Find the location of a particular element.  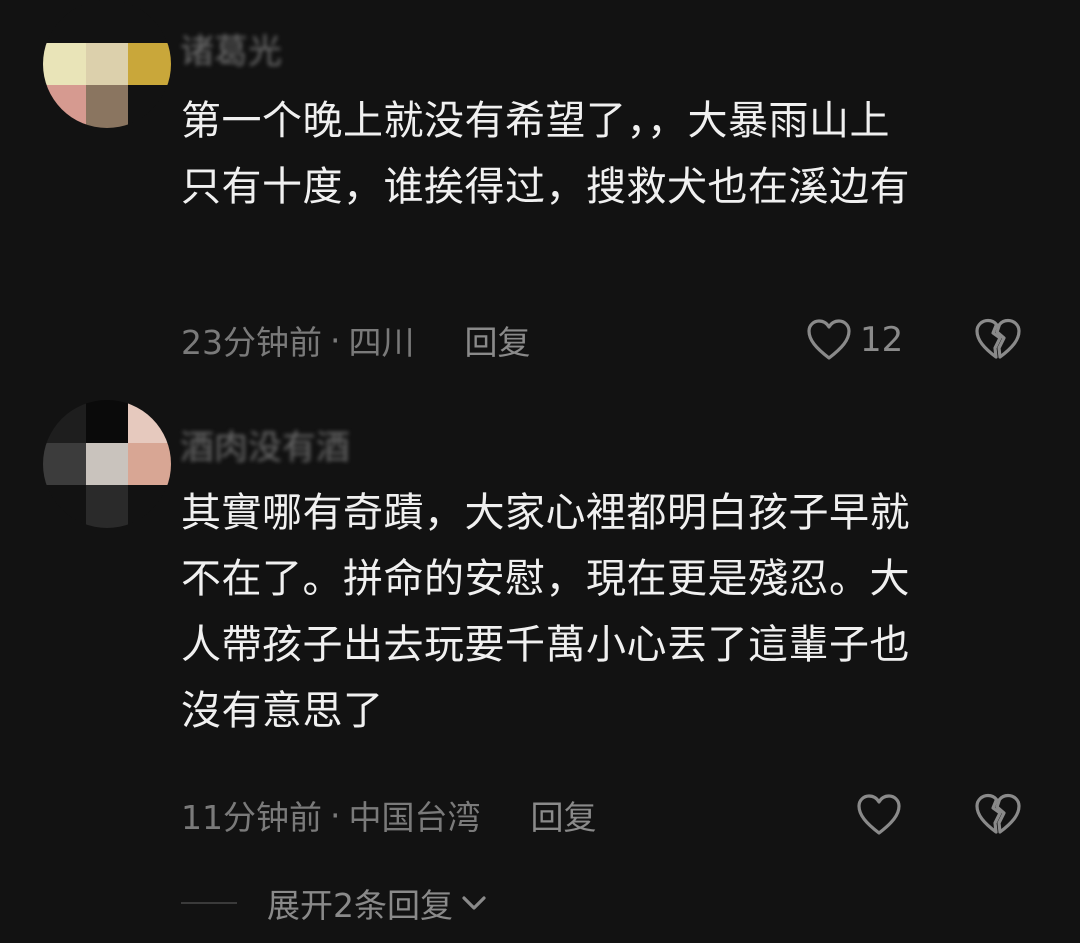

expand-replies-button: 展开2条回复 is located at coordinates (335, 903).